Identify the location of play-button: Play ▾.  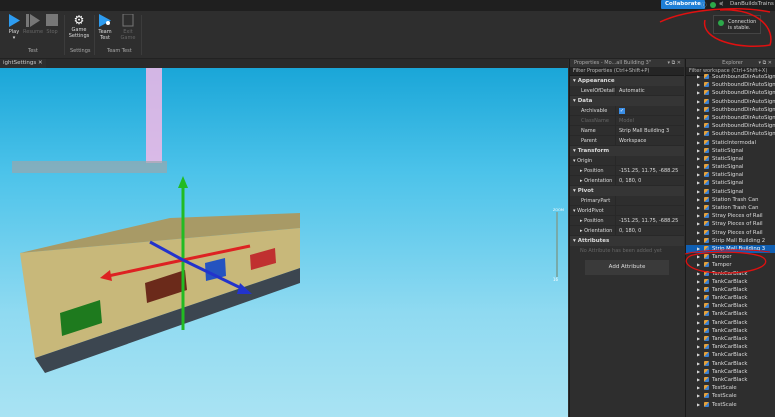
(14, 27).